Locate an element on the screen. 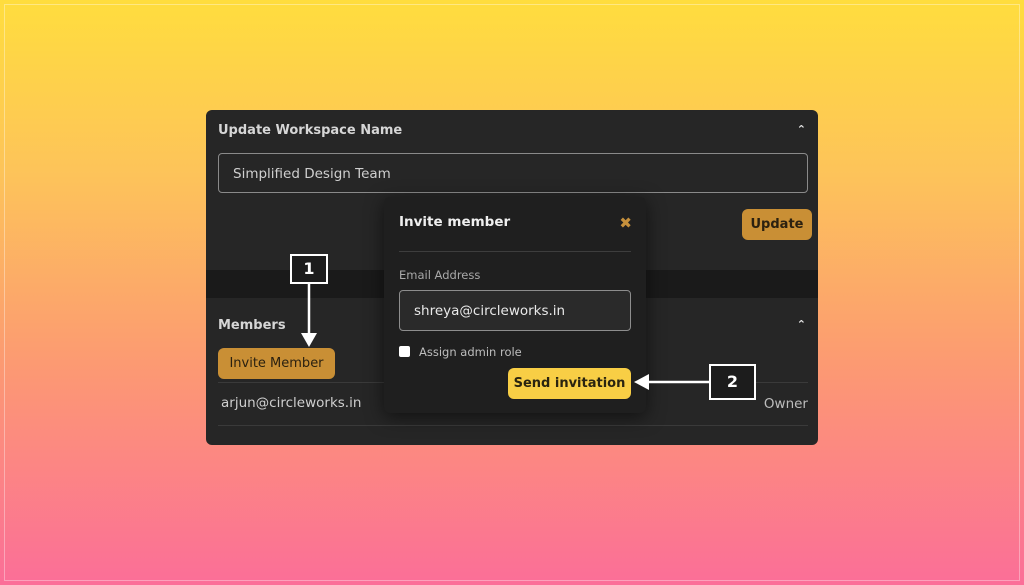 Image resolution: width=1024 pixels, height=585 pixels. arrow-2-head is located at coordinates (641, 382).